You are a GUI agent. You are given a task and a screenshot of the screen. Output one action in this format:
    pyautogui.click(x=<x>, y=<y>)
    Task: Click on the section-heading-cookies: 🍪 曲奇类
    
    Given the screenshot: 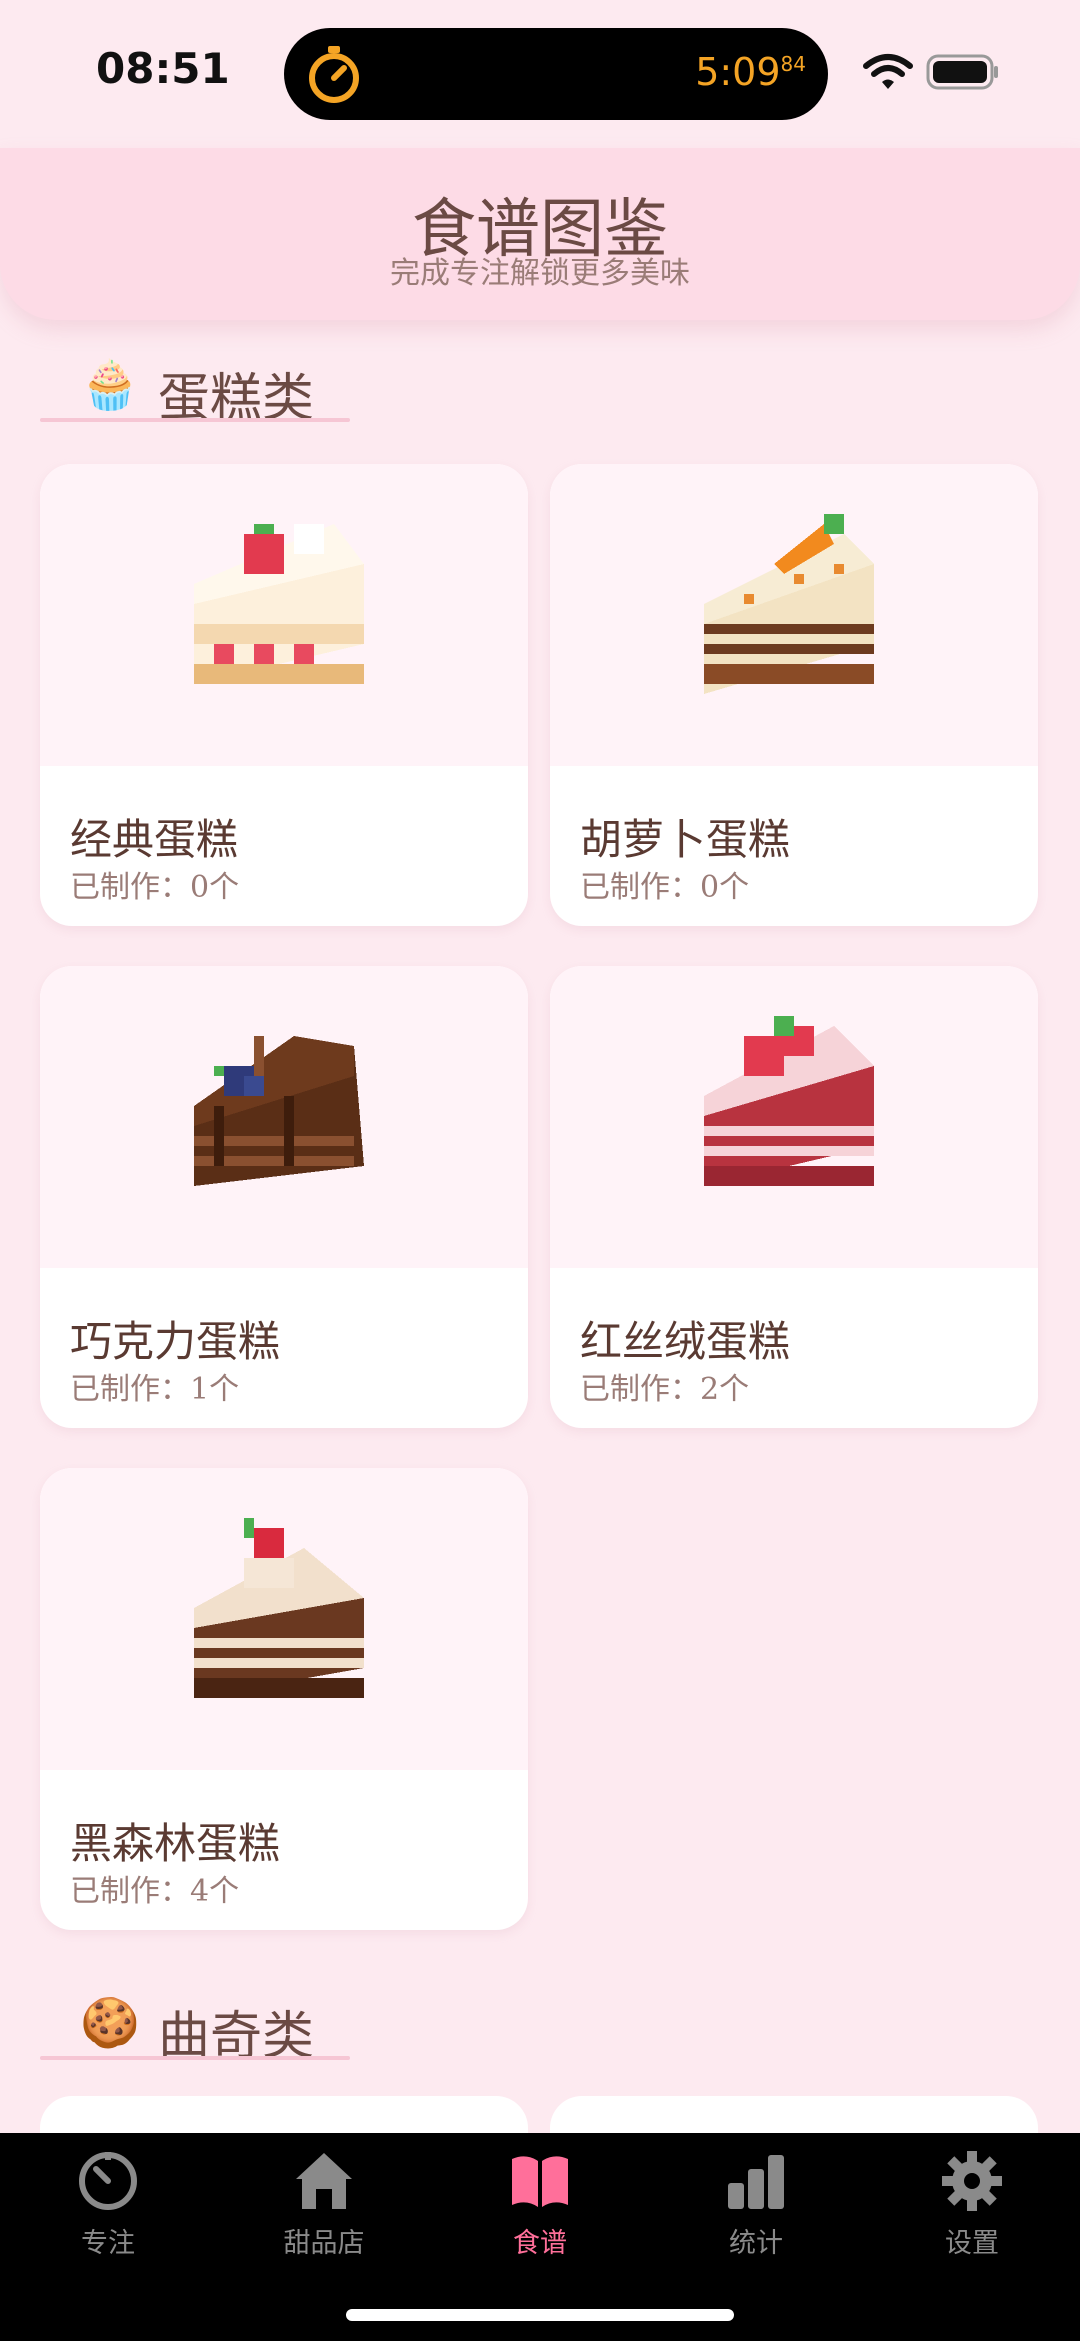 What is the action you would take?
    pyautogui.click(x=195, y=2028)
    